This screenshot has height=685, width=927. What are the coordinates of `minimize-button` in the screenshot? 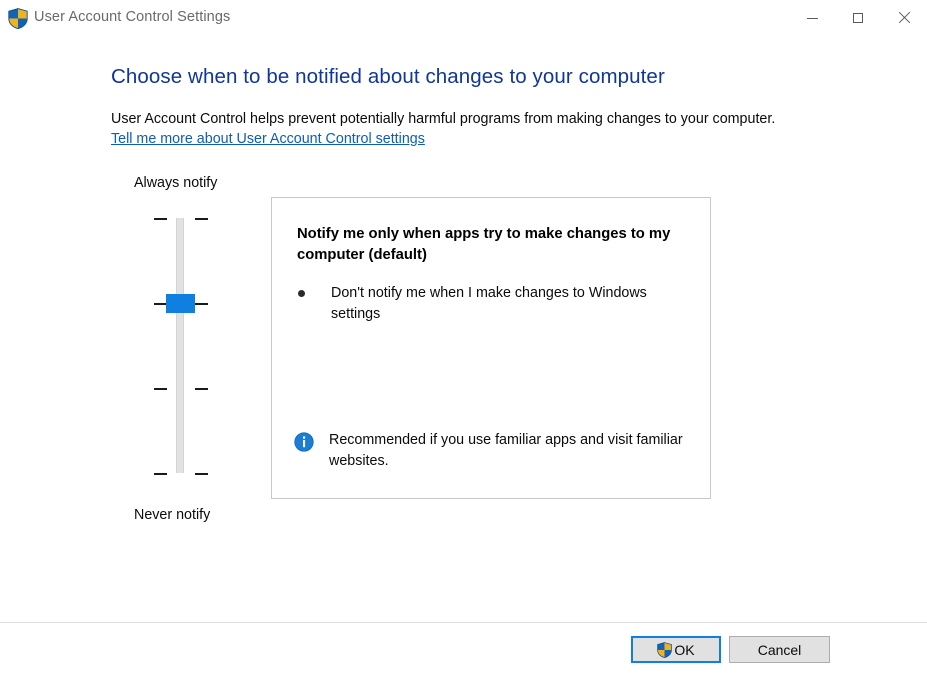 It's located at (812, 18).